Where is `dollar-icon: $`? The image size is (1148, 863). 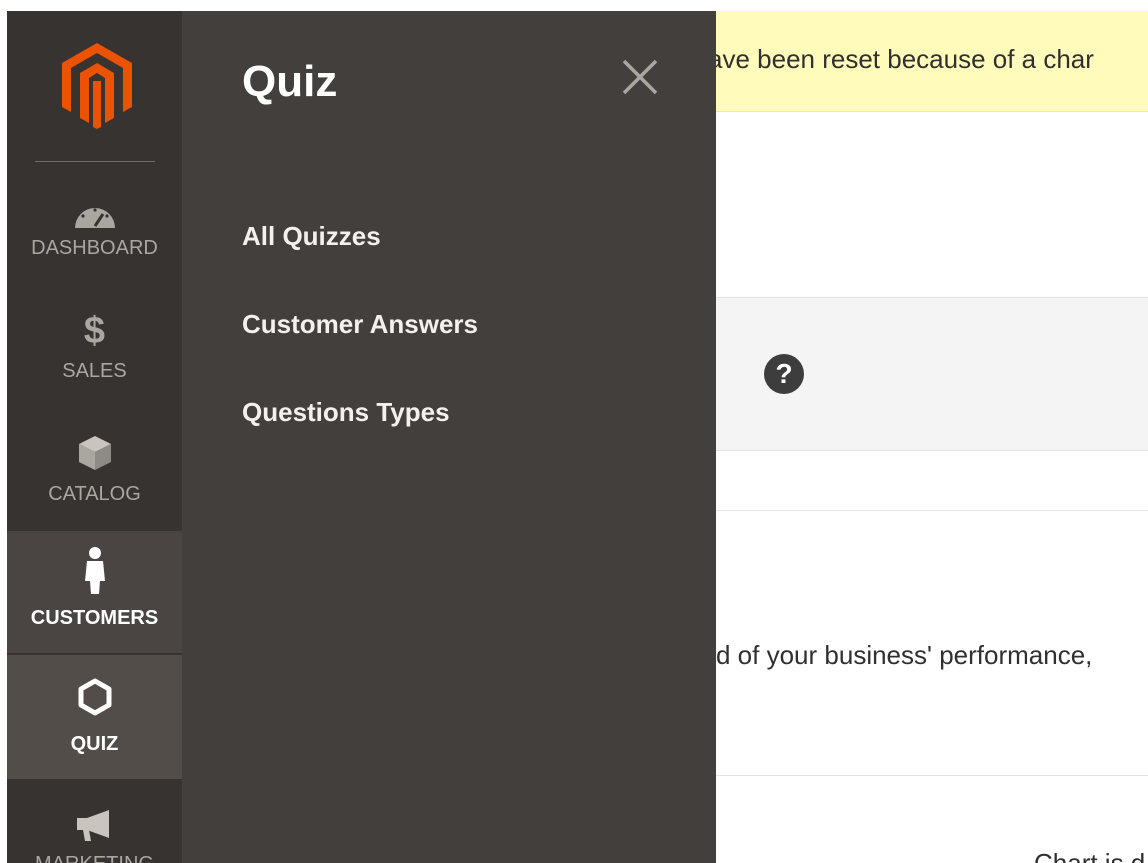 dollar-icon: $ is located at coordinates (94, 330).